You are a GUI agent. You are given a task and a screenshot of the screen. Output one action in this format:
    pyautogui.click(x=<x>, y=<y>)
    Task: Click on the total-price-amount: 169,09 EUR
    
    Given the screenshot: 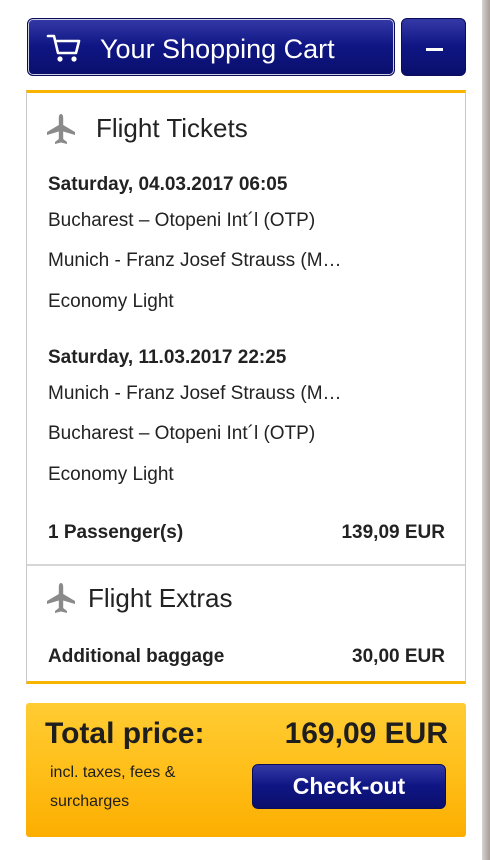 What is the action you would take?
    pyautogui.click(x=366, y=733)
    